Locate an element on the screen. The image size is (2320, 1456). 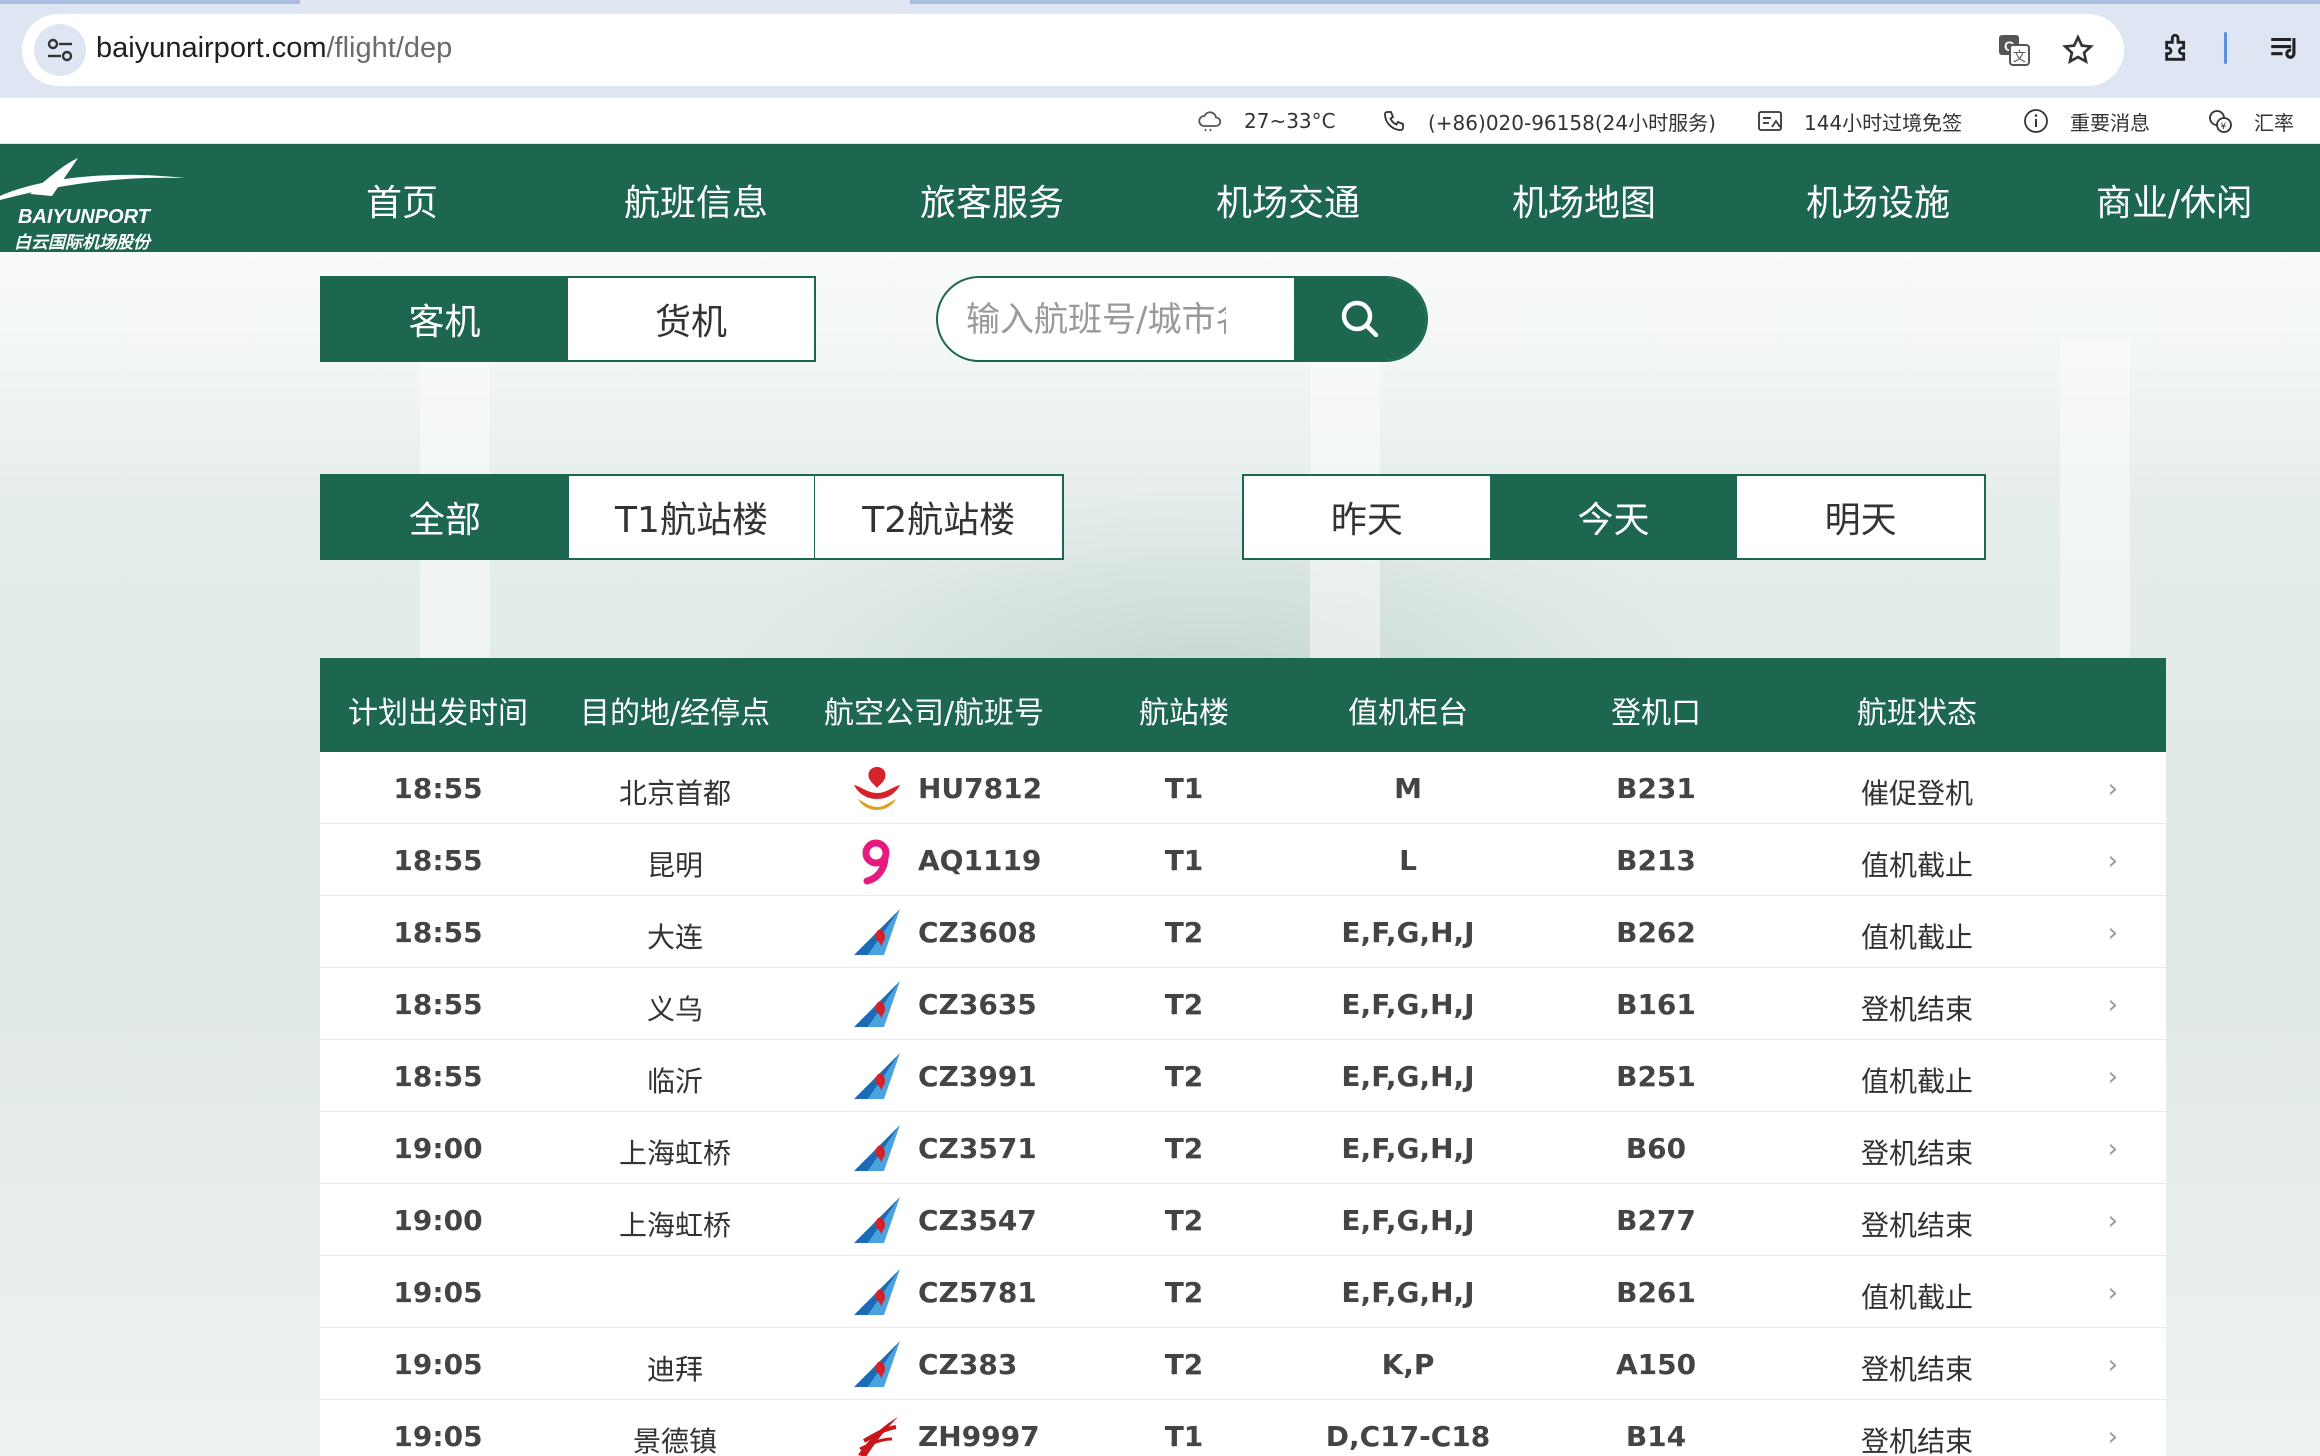
flight-number: HU7812 is located at coordinates (980, 788).